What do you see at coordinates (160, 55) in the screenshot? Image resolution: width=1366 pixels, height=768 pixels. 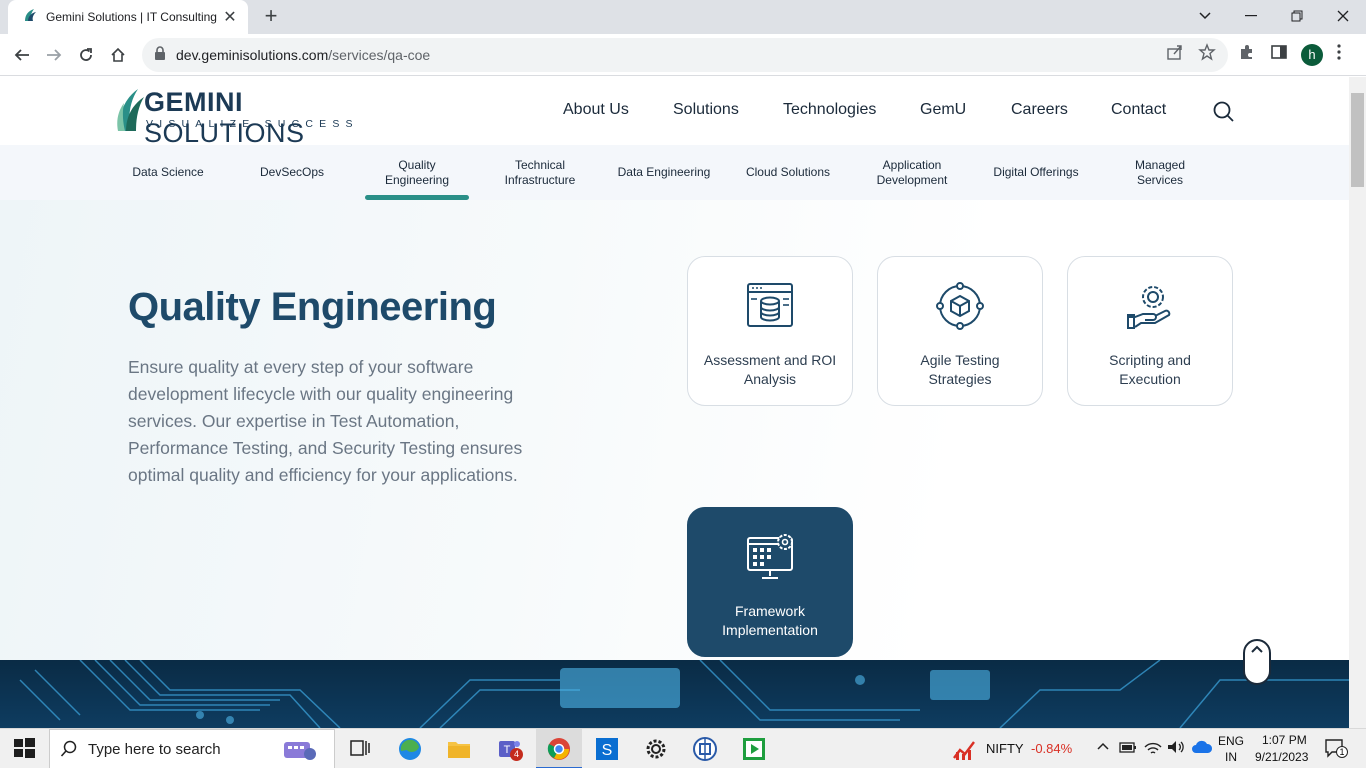 I see `lock-icon` at bounding box center [160, 55].